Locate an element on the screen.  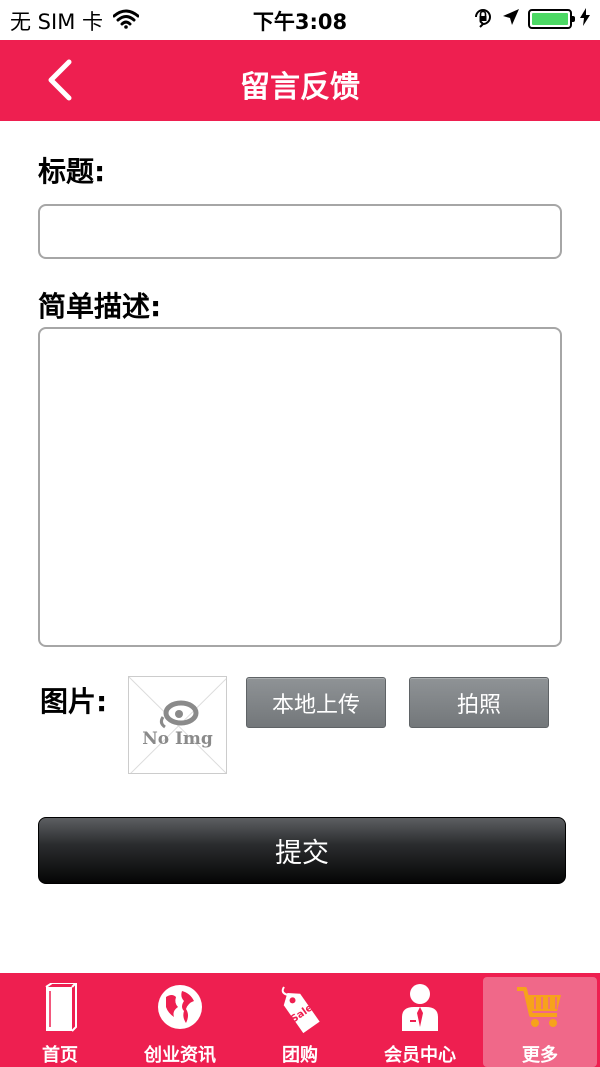
status-right-group is located at coordinates (531, 19).